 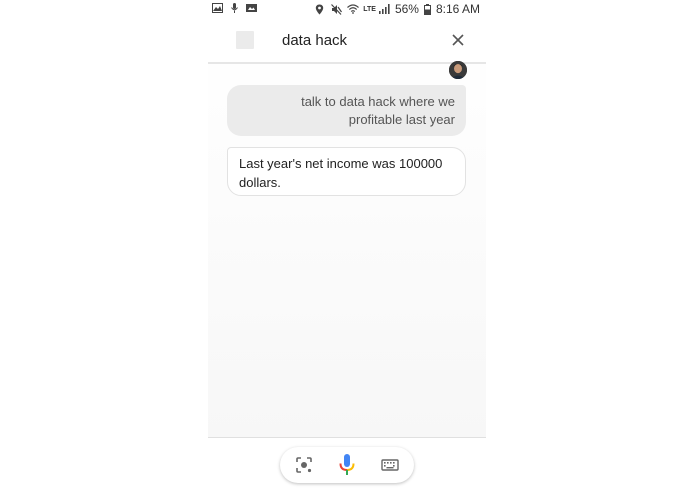 I want to click on keyboard-icon, so click(x=390, y=465).